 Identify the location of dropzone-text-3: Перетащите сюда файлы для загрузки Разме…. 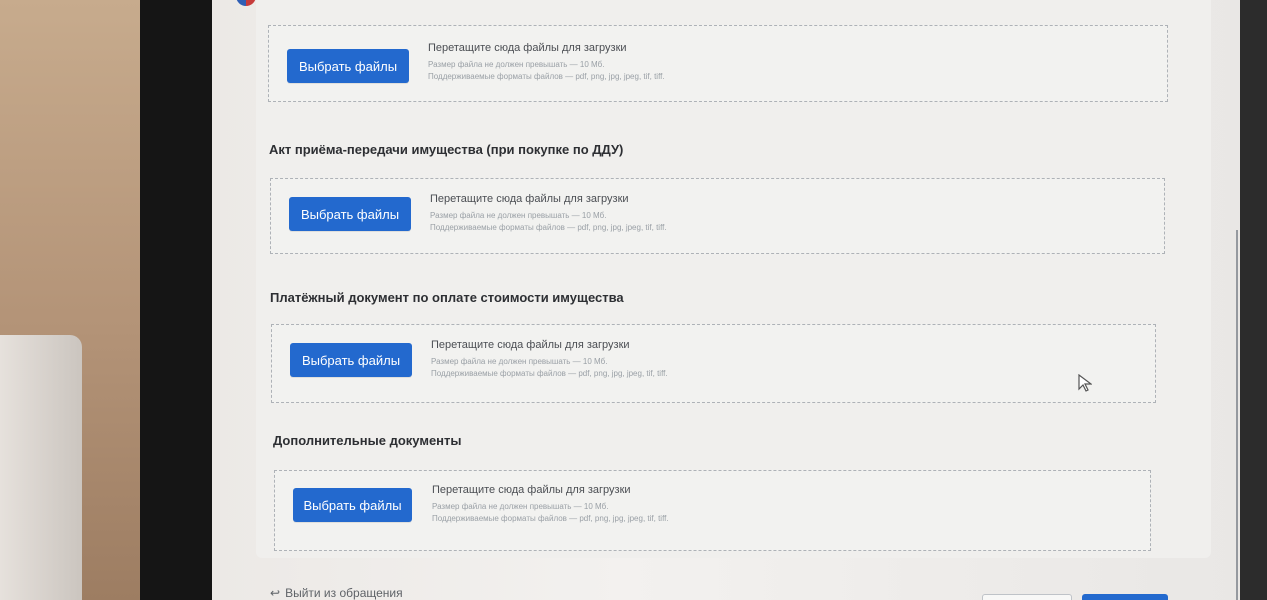
(549, 359).